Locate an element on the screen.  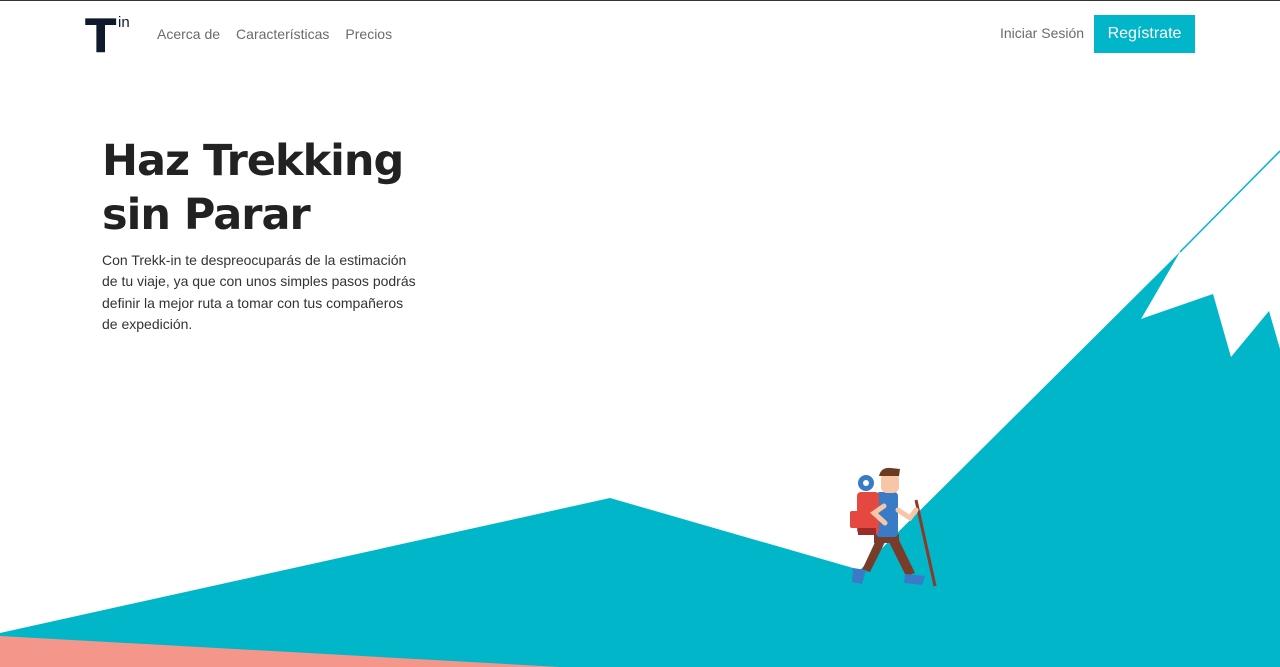
mountain-peak-outline is located at coordinates (1229, 201).